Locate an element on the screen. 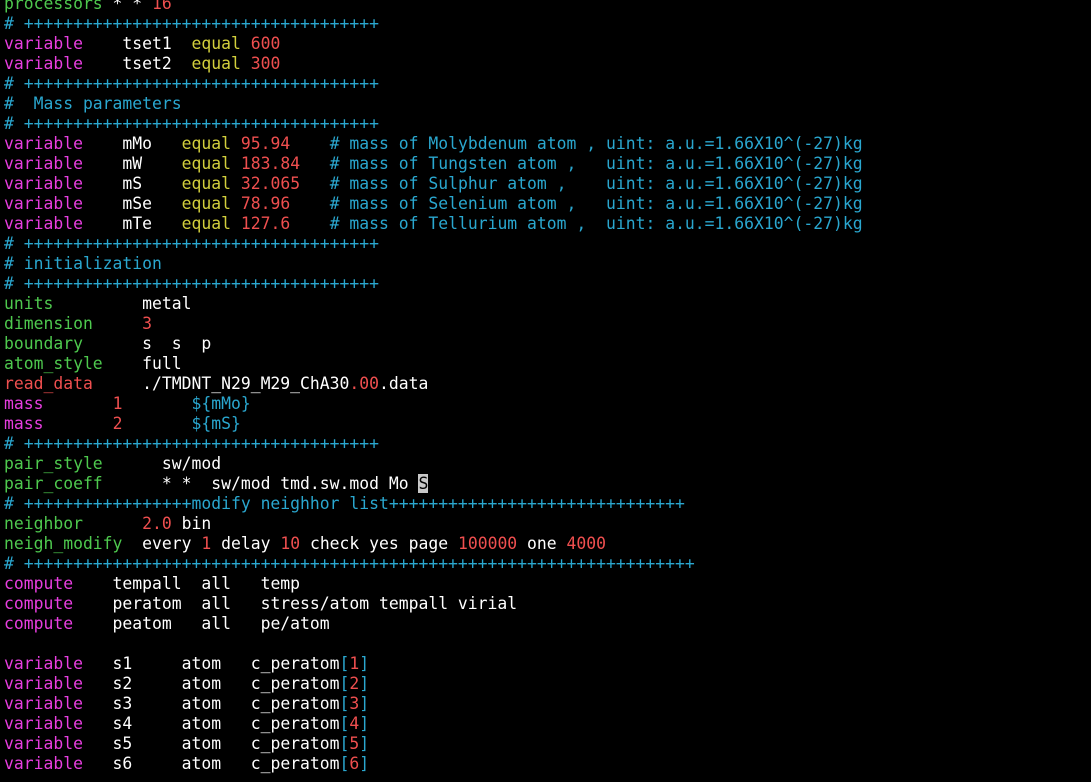  code-token: delay is located at coordinates (246, 543).